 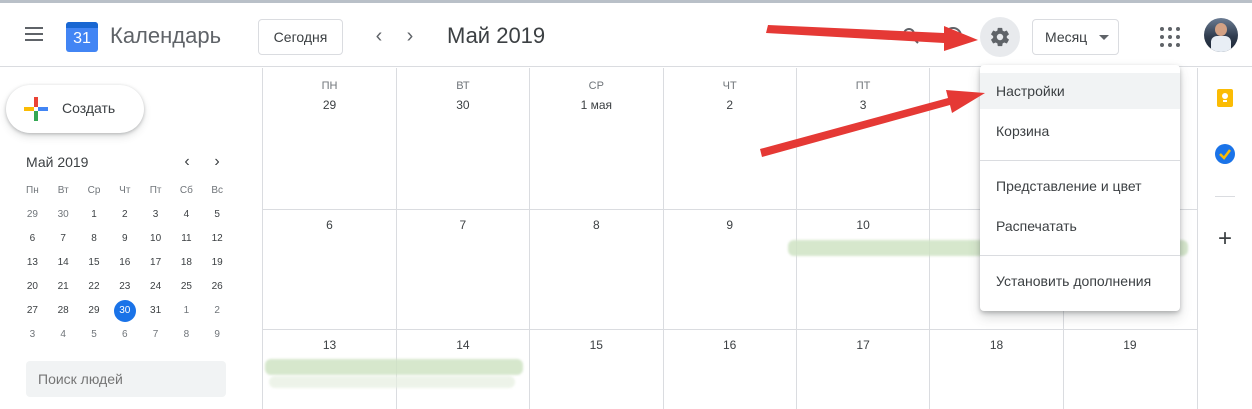 What do you see at coordinates (36, 109) in the screenshot?
I see `plus-icon` at bounding box center [36, 109].